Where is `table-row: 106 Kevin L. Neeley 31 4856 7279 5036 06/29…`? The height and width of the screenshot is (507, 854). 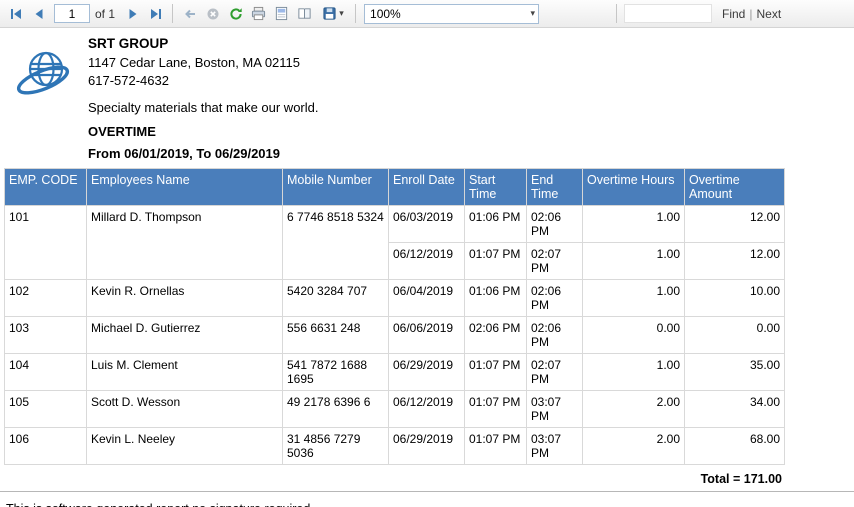
table-row: 106 Kevin L. Neeley 31 4856 7279 5036 06/29… is located at coordinates (394, 446).